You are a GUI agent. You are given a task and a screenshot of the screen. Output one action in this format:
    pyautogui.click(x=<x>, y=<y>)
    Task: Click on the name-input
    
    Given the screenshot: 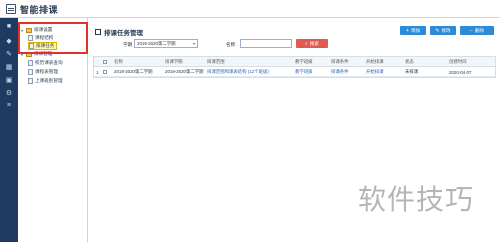 What is the action you would take?
    pyautogui.click(x=266, y=43)
    